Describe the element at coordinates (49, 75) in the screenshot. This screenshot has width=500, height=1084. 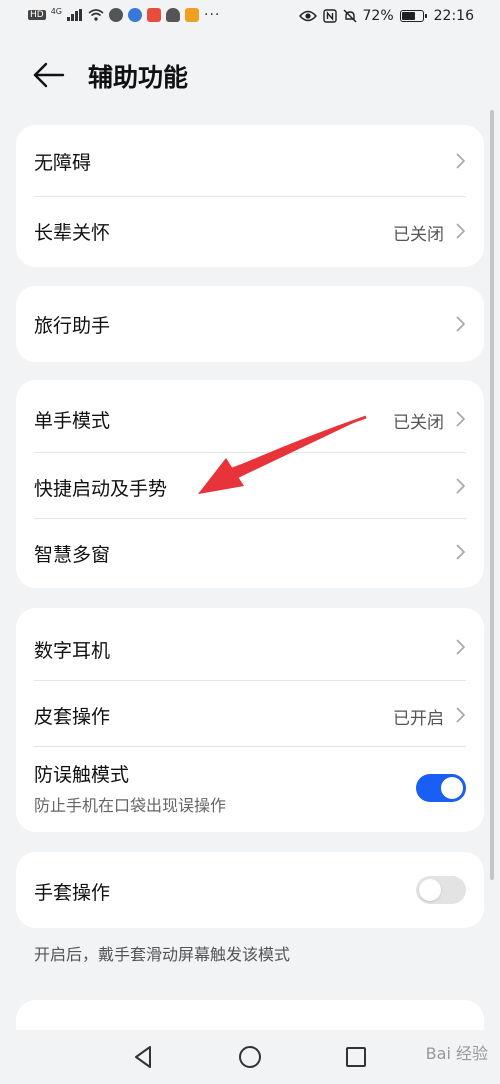
I see `back-arrow-icon` at that location.